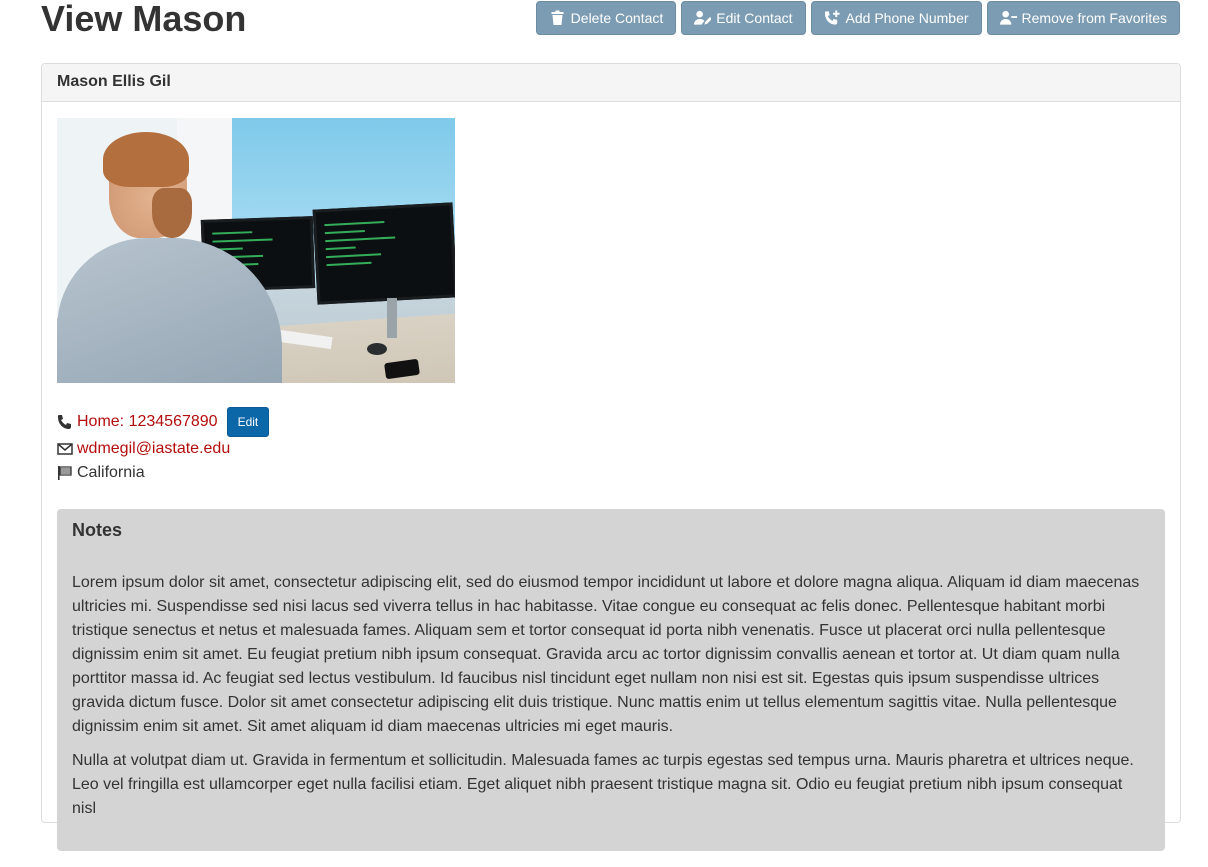 The image size is (1208, 867). Describe the element at coordinates (754, 18) in the screenshot. I see `edit-contact-label: Edit Contact` at that location.